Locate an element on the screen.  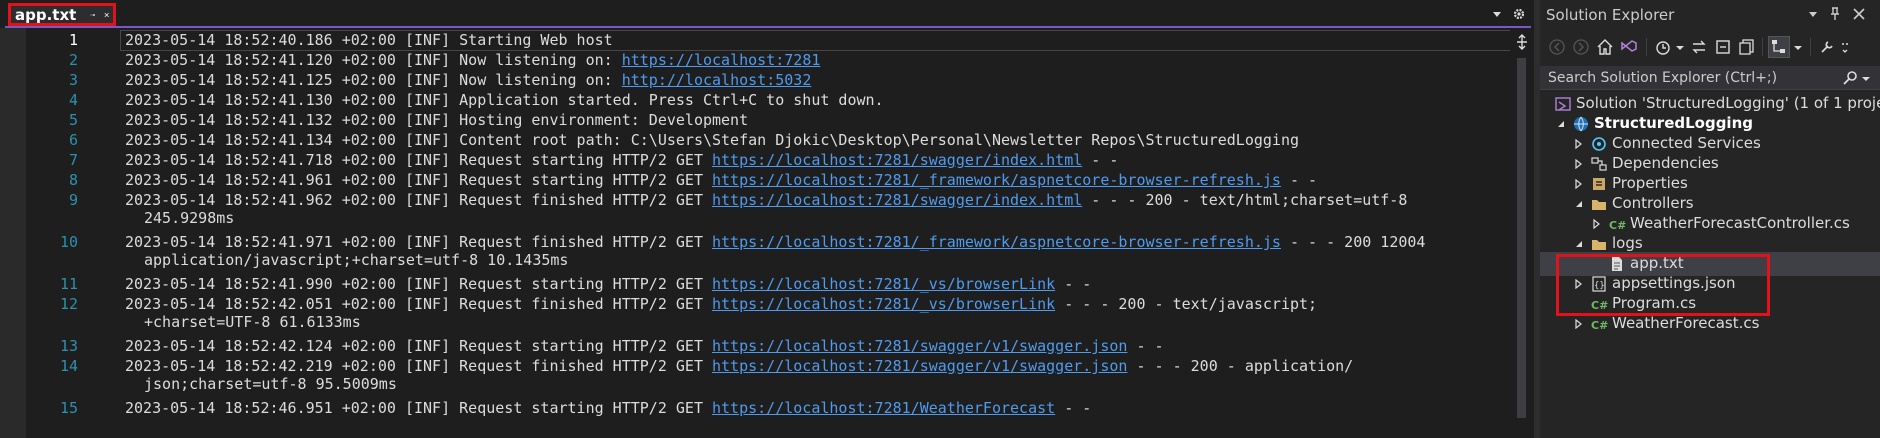
window-position-dropdown-icon is located at coordinates (1813, 14).